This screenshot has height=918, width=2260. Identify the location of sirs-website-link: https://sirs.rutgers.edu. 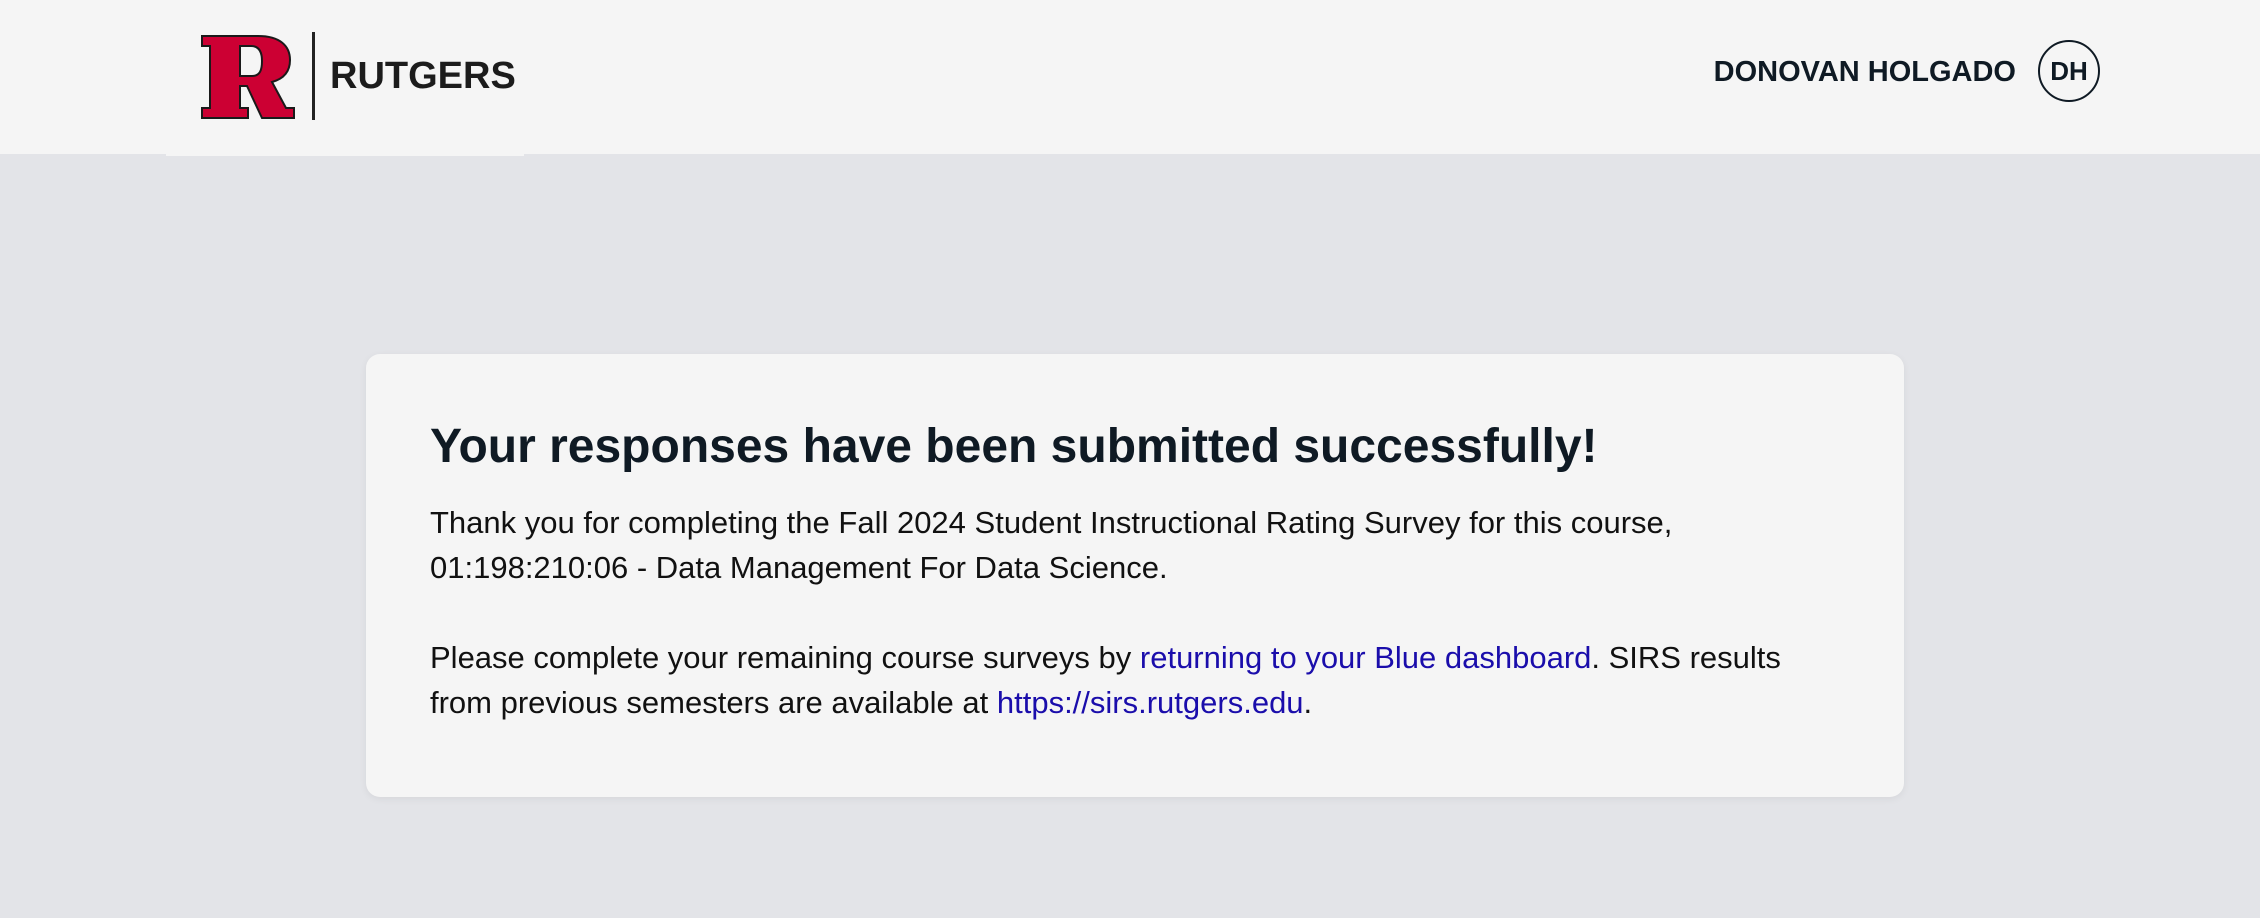
(1150, 702).